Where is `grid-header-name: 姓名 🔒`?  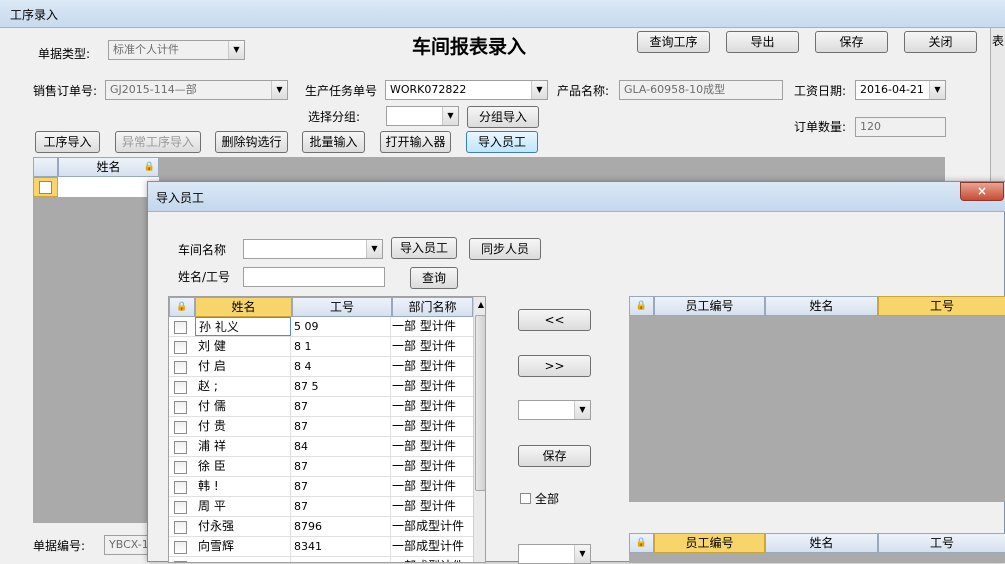
grid-header-name: 姓名 🔒 is located at coordinates (108, 167).